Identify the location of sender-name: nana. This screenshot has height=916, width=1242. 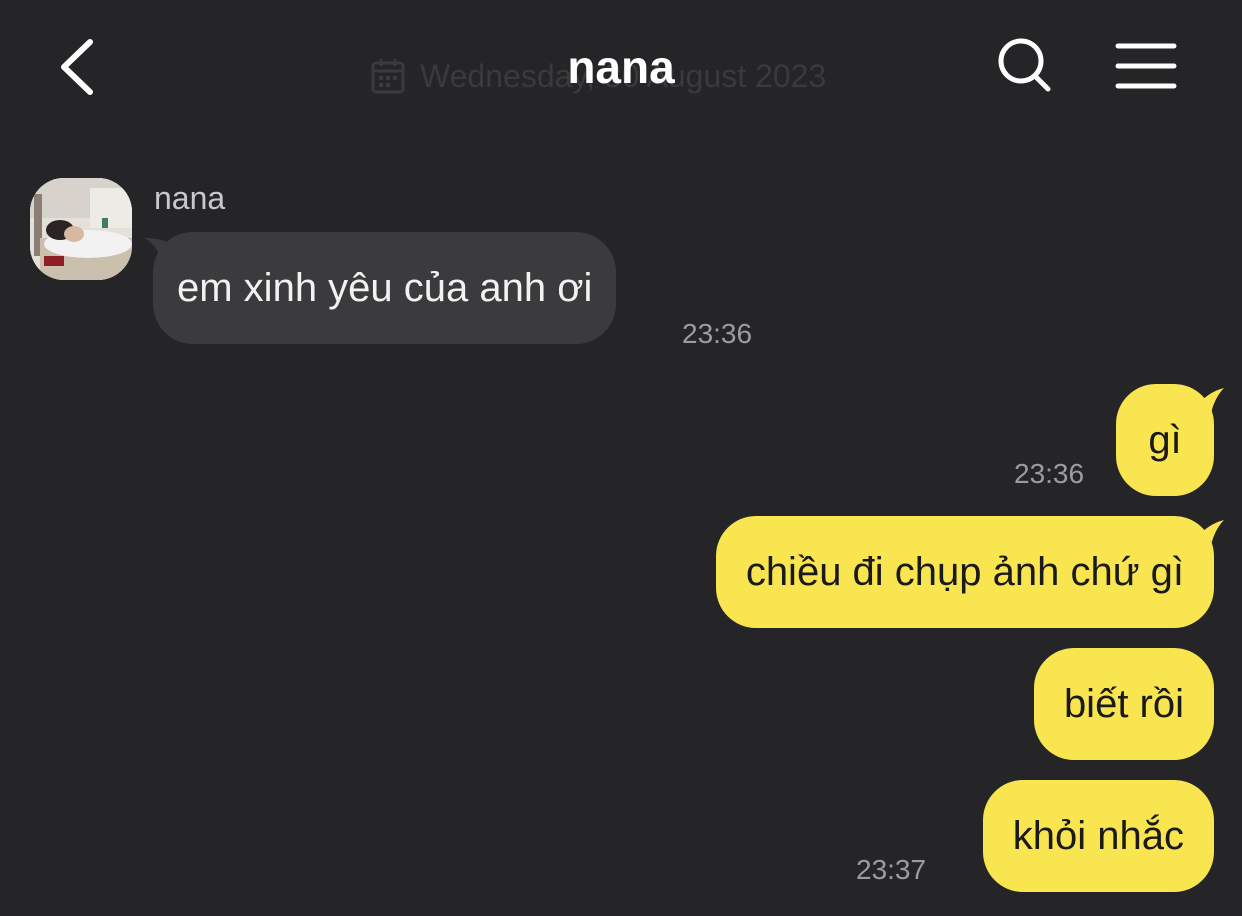
(190, 198).